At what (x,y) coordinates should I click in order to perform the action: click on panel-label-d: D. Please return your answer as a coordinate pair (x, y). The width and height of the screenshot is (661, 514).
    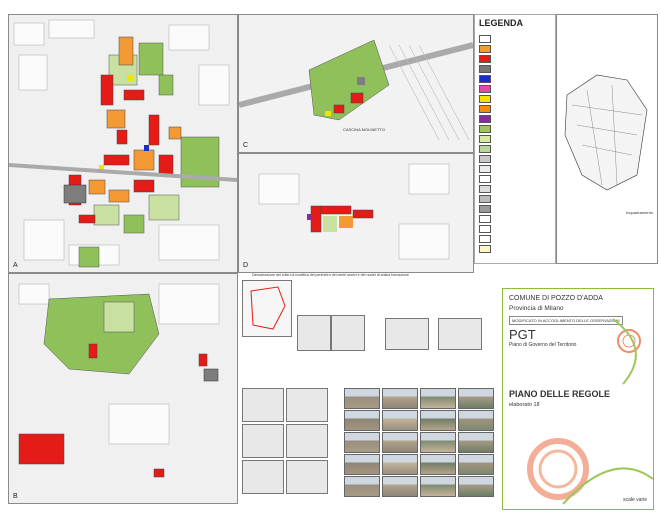
    Looking at the image, I should click on (246, 265).